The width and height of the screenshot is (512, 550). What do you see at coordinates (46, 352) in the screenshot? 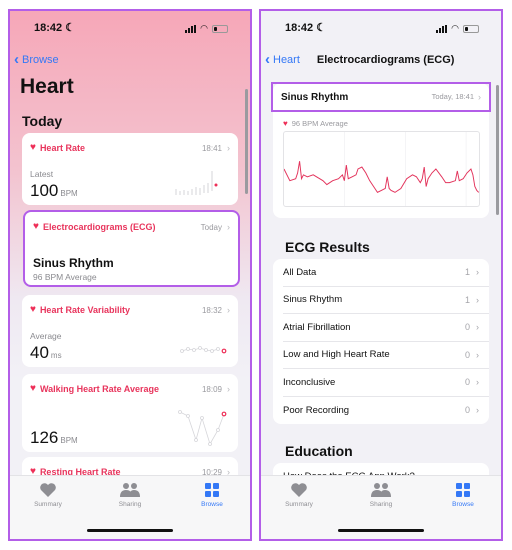
I see `card-value: 40 ms` at bounding box center [46, 352].